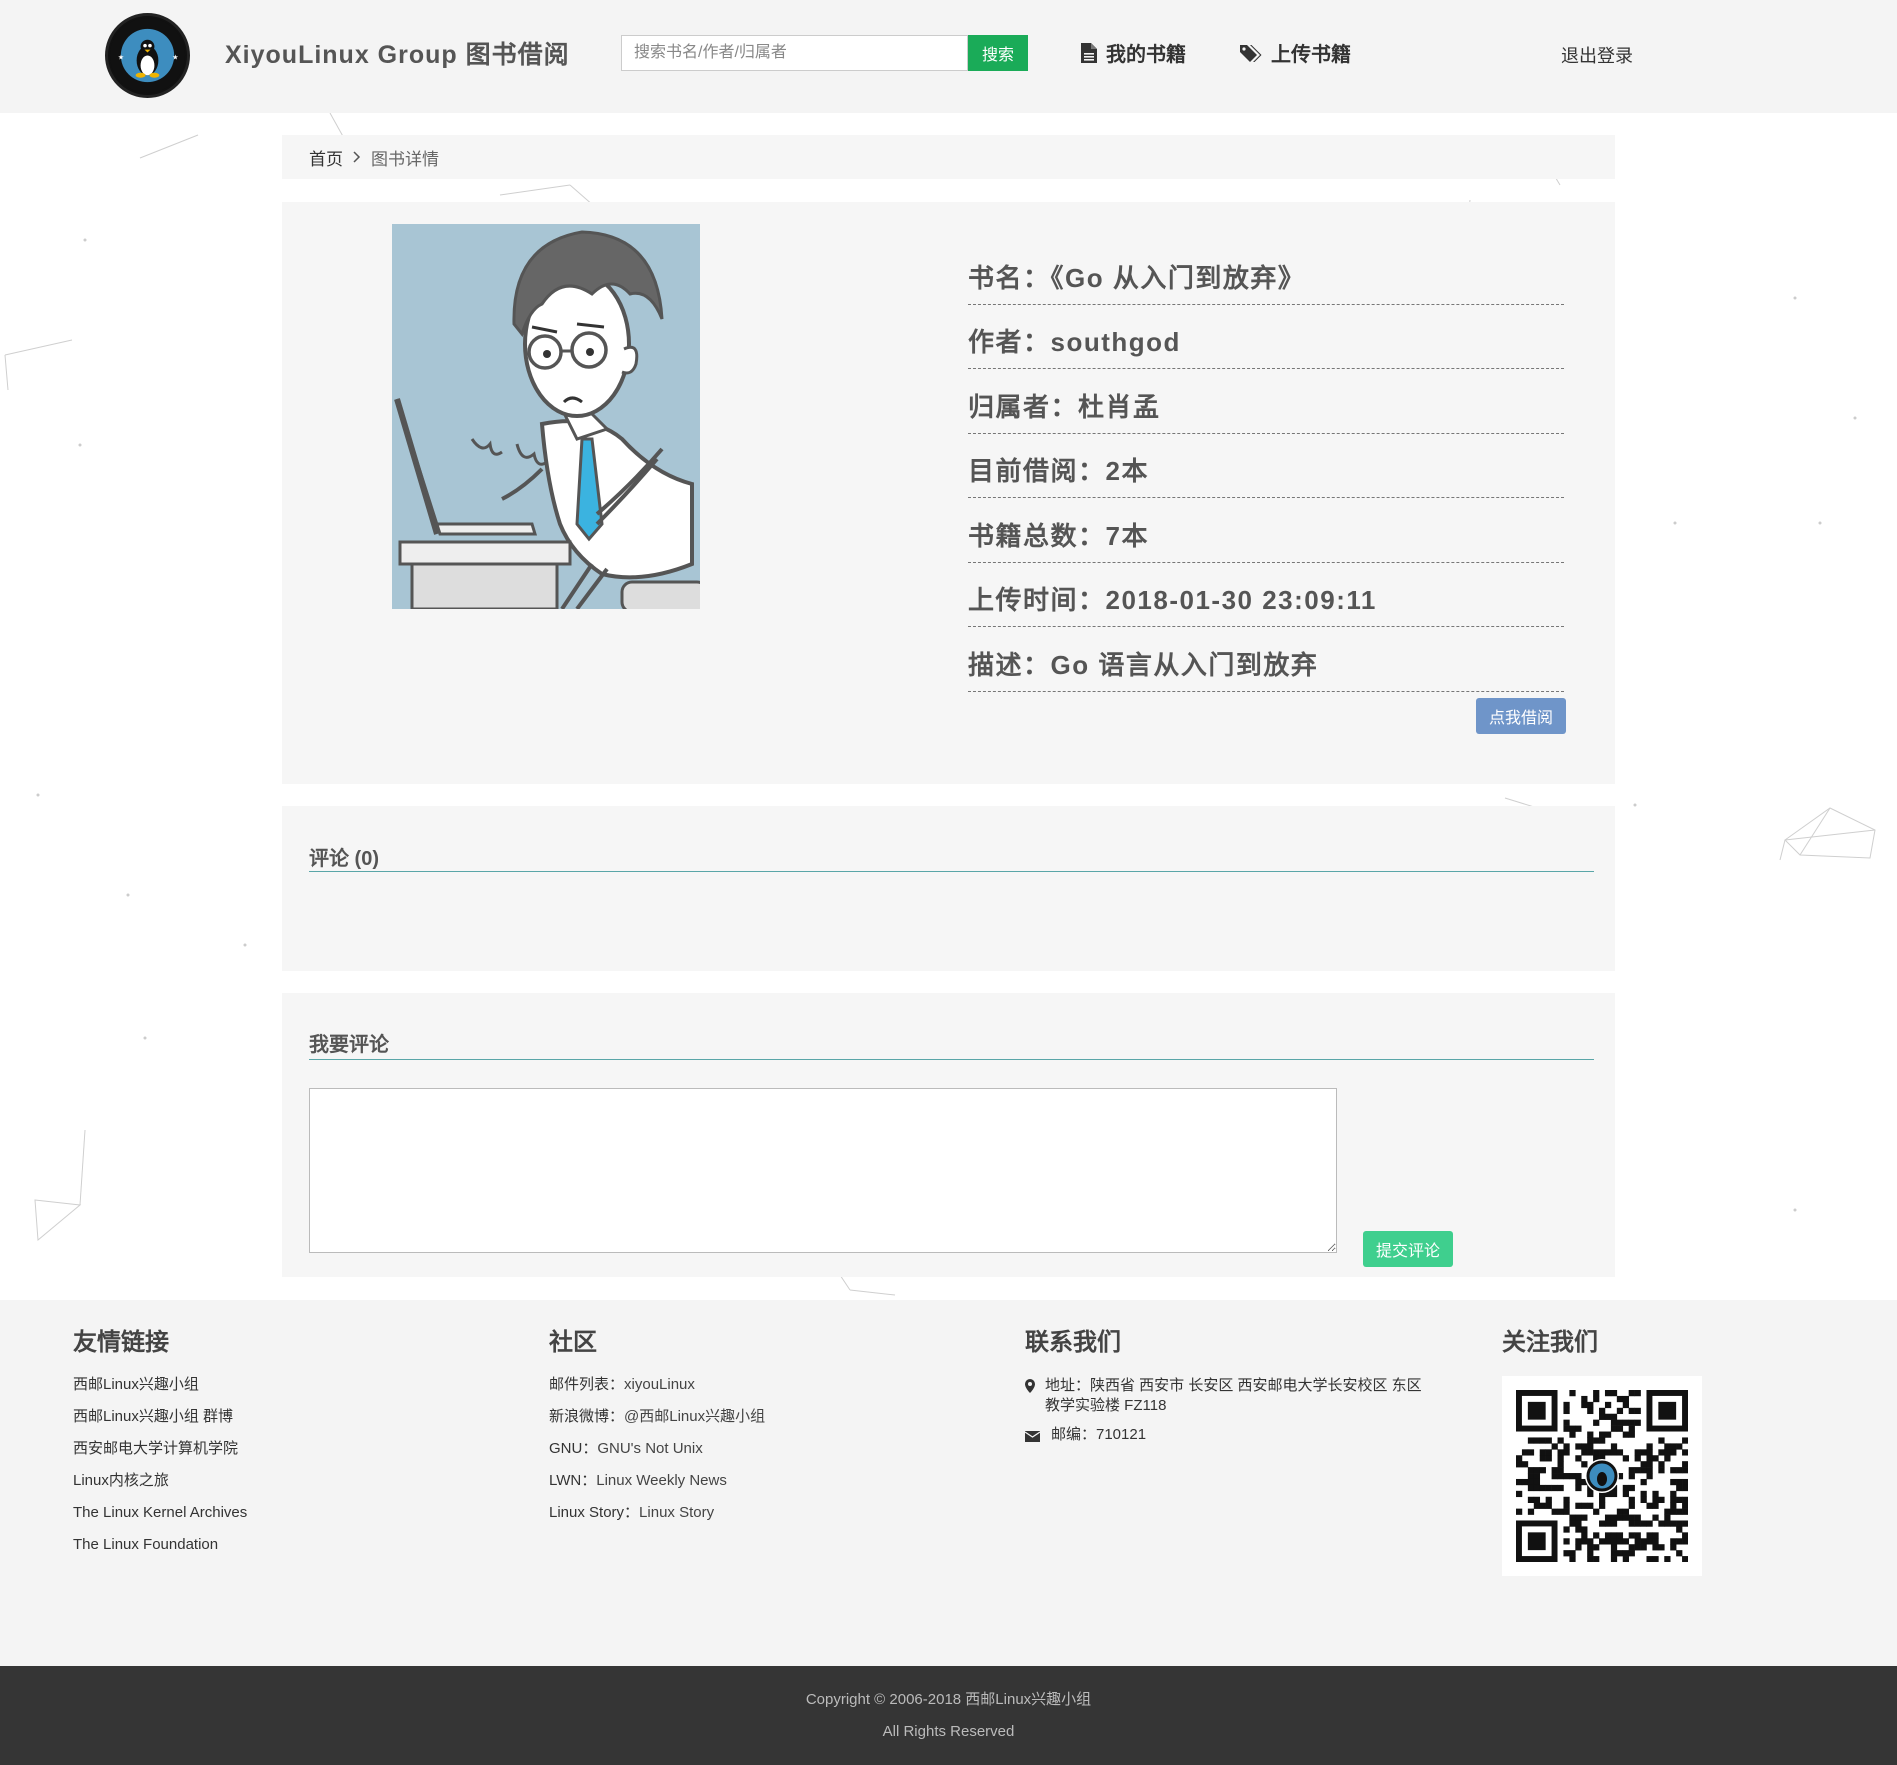 The image size is (1897, 1765). Describe the element at coordinates (1073, 1342) in the screenshot. I see `footer-contact-title: 联系我们` at that location.